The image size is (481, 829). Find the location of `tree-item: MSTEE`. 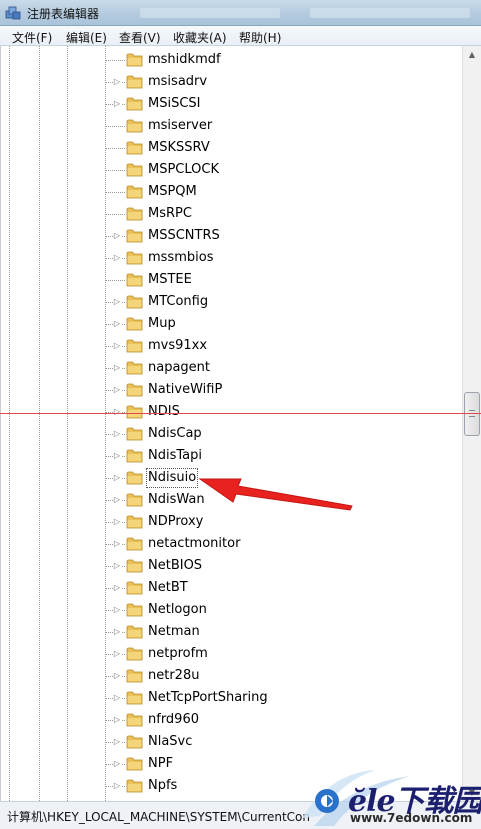

tree-item: MSTEE is located at coordinates (231, 280).